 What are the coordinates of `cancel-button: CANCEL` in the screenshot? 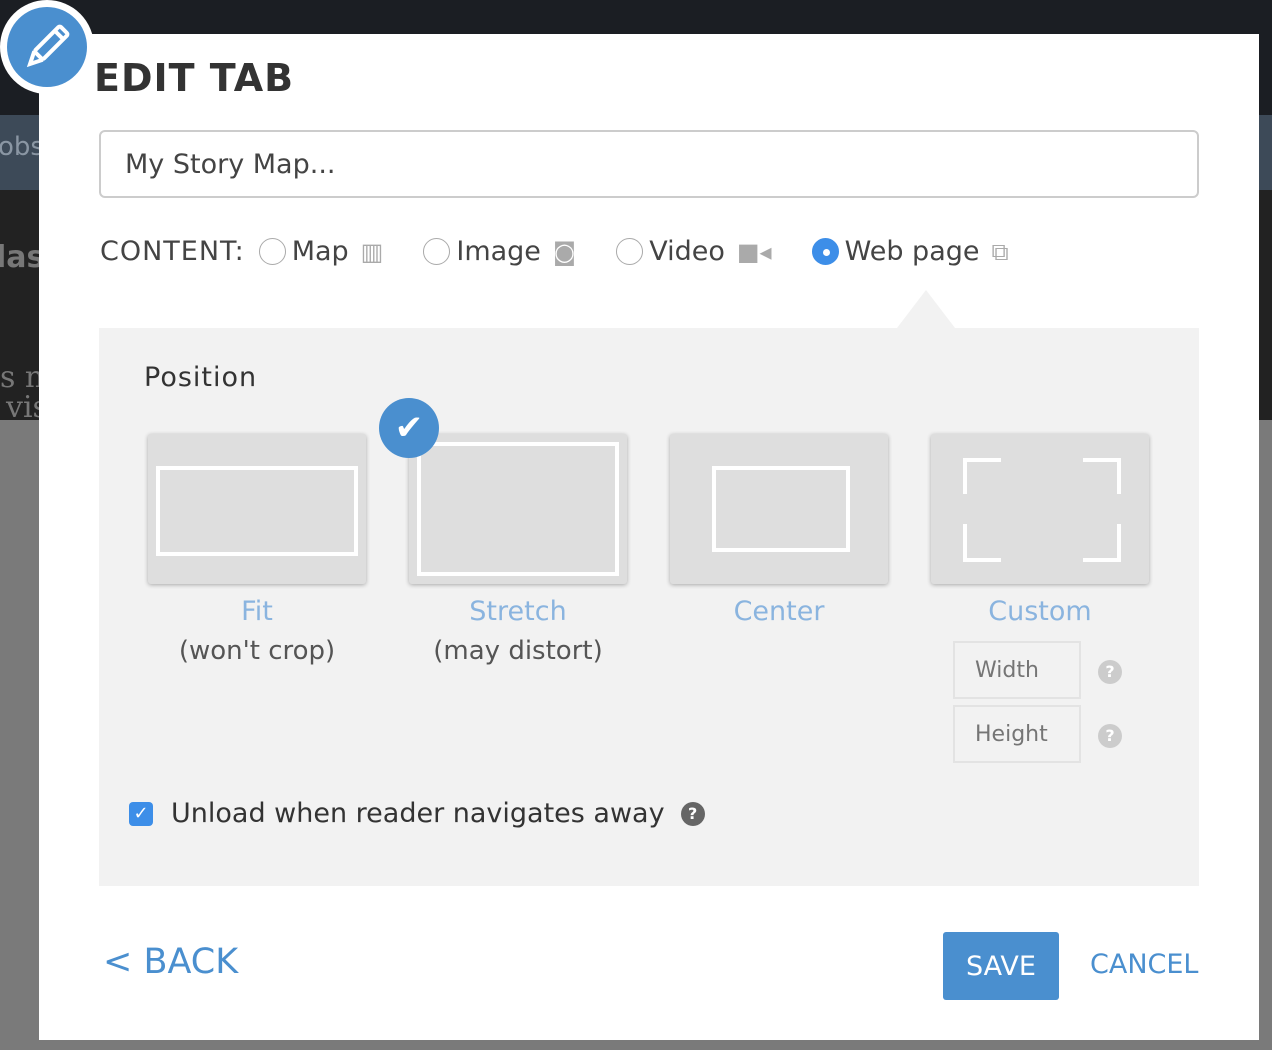 It's located at (1144, 964).